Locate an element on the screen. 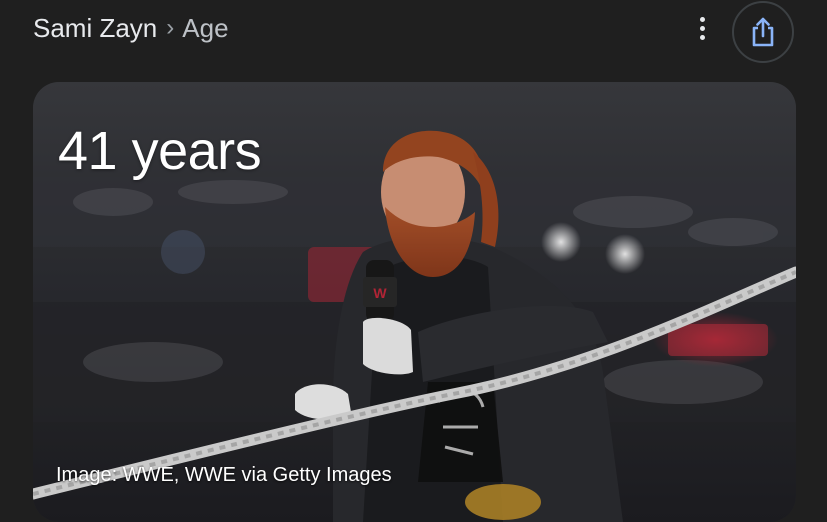 Image resolution: width=827 pixels, height=522 pixels. share-button is located at coordinates (763, 32).